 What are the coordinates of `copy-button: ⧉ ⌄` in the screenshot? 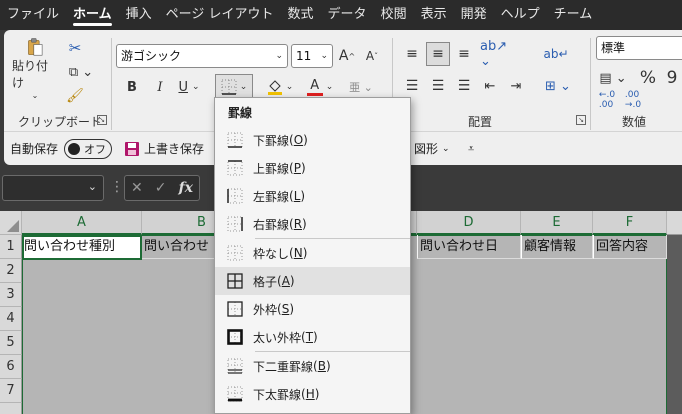 It's located at (81, 72).